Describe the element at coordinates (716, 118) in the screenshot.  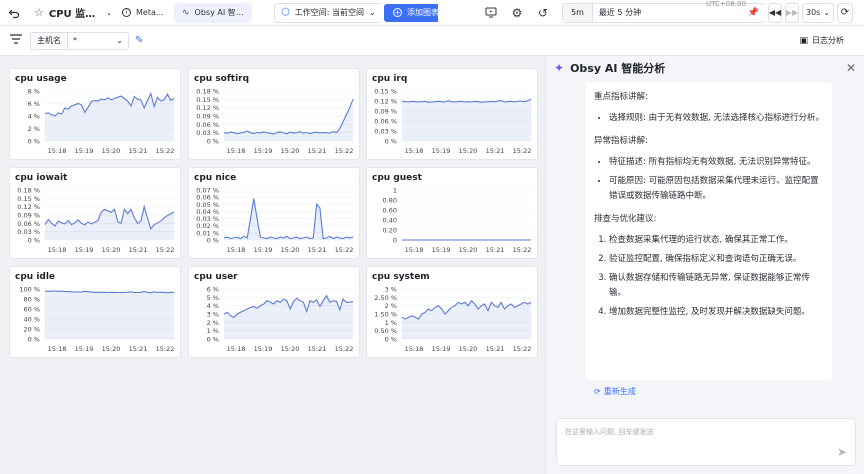
I see `list-item: 选择规则: 由于无有效数据, 无法选择核心指标进行分析。` at that location.